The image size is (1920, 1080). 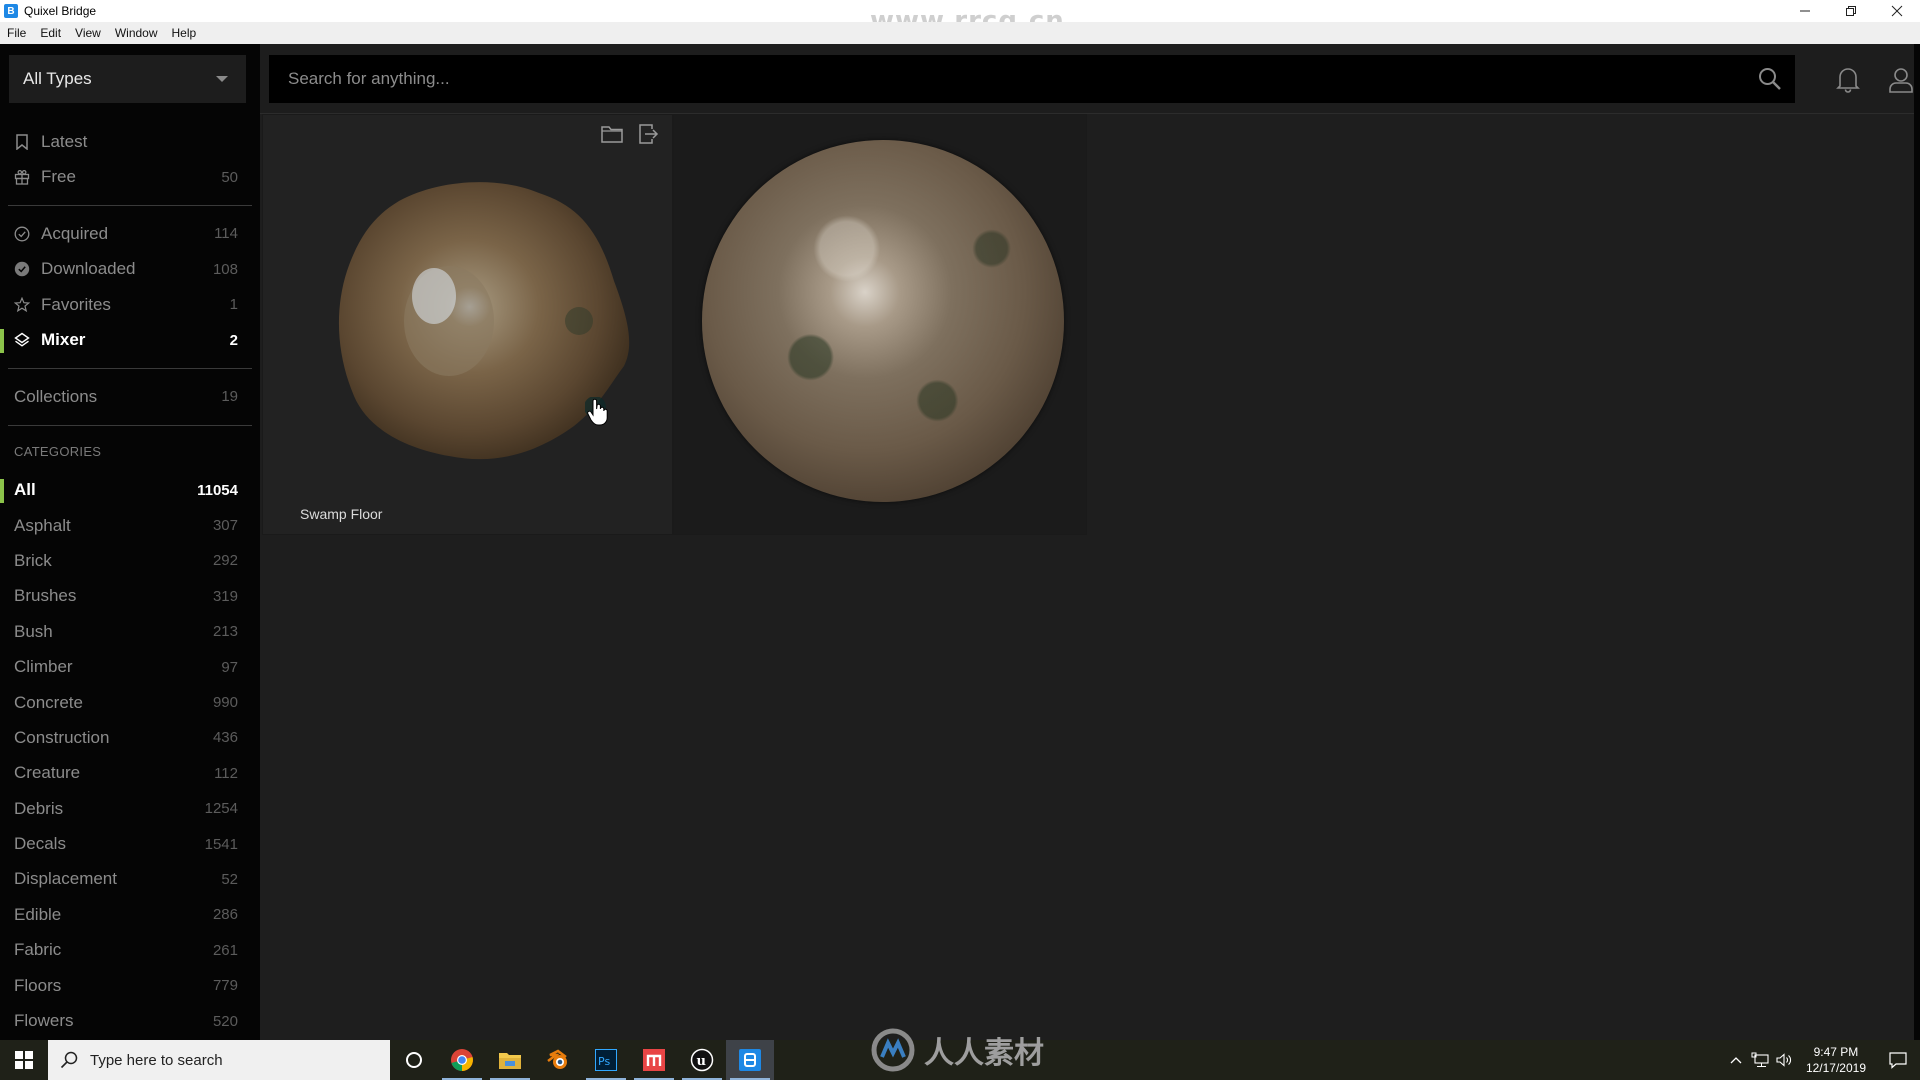 I want to click on hand-cursor-icon, so click(x=596, y=411).